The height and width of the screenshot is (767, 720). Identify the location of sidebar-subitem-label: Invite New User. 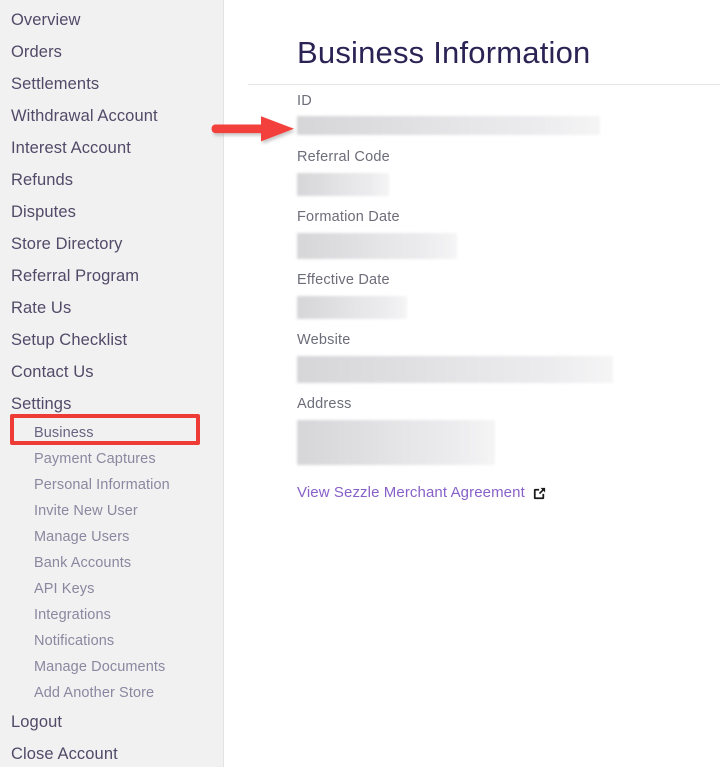
(86, 511).